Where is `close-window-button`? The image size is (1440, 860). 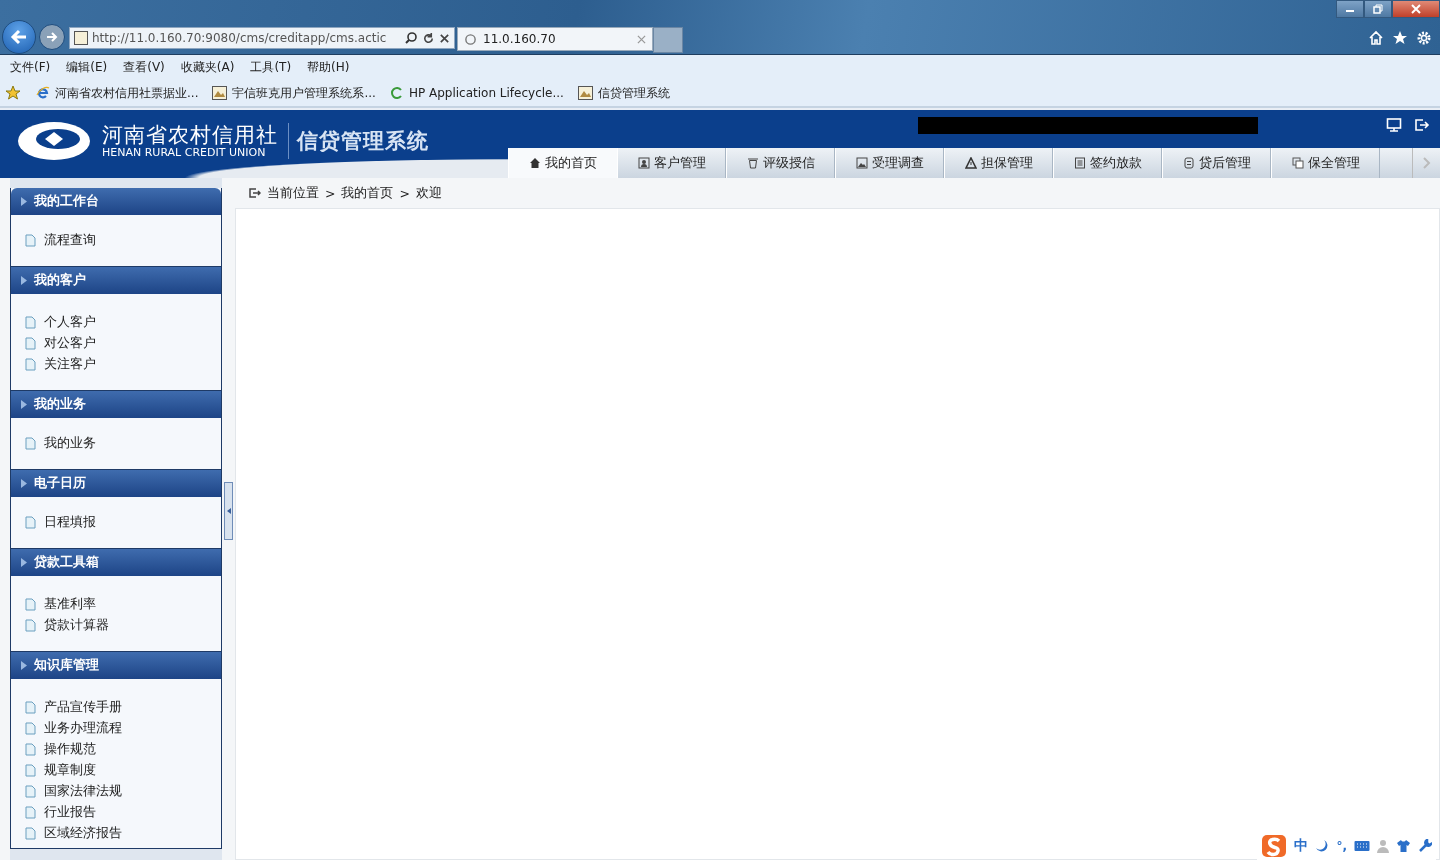
close-window-button is located at coordinates (1416, 9).